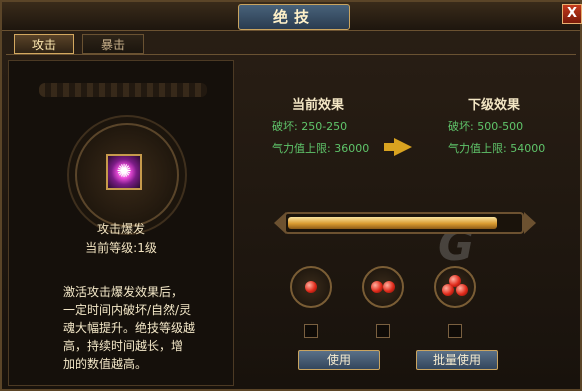  Describe the element at coordinates (124, 172) in the screenshot. I see `skill-icon: ✺` at that location.